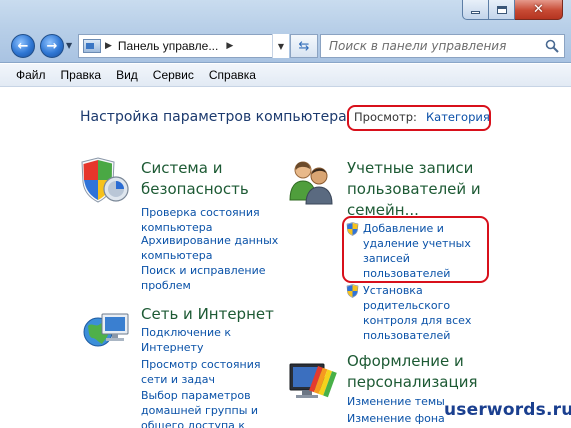 The width and height of the screenshot is (571, 428). Describe the element at coordinates (410, 168) in the screenshot. I see `heading-line: Учетные записи` at that location.